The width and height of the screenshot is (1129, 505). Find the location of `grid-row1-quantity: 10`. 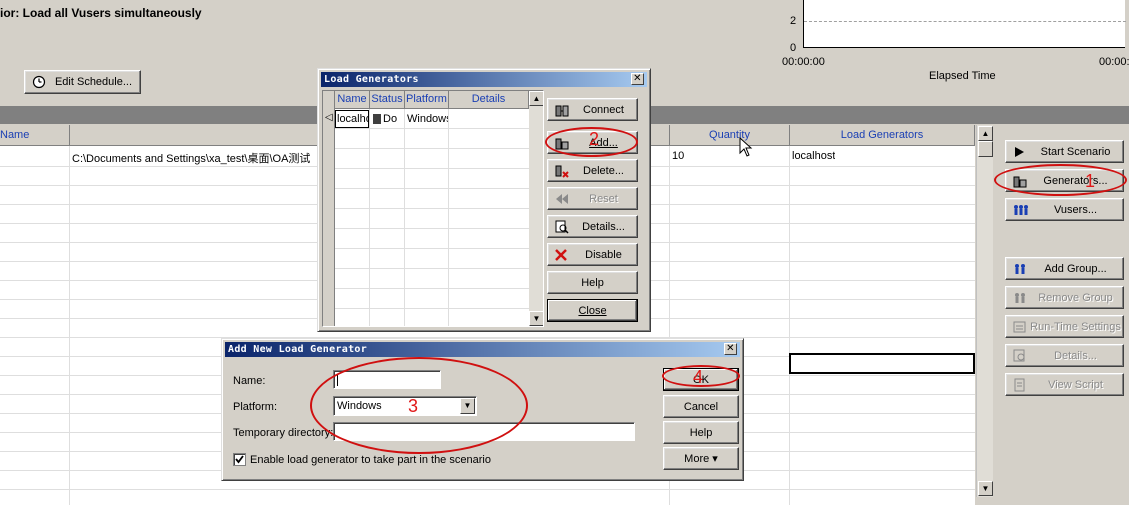

grid-row1-quantity: 10 is located at coordinates (678, 156).